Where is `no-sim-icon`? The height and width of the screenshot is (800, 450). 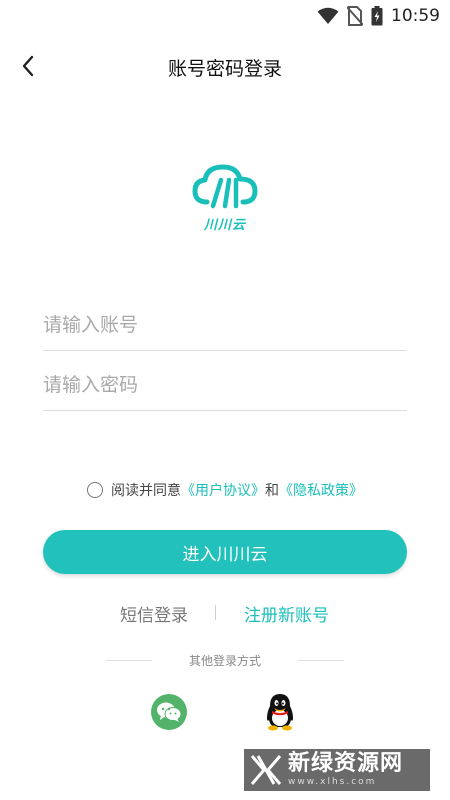
no-sim-icon is located at coordinates (355, 16).